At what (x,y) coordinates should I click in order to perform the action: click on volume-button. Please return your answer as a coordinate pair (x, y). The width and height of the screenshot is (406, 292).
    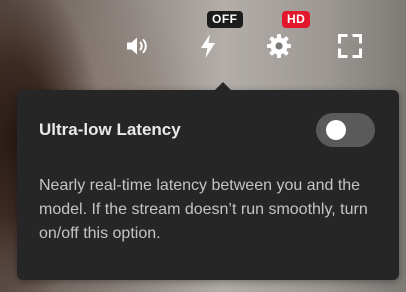
    Looking at the image, I should click on (137, 46).